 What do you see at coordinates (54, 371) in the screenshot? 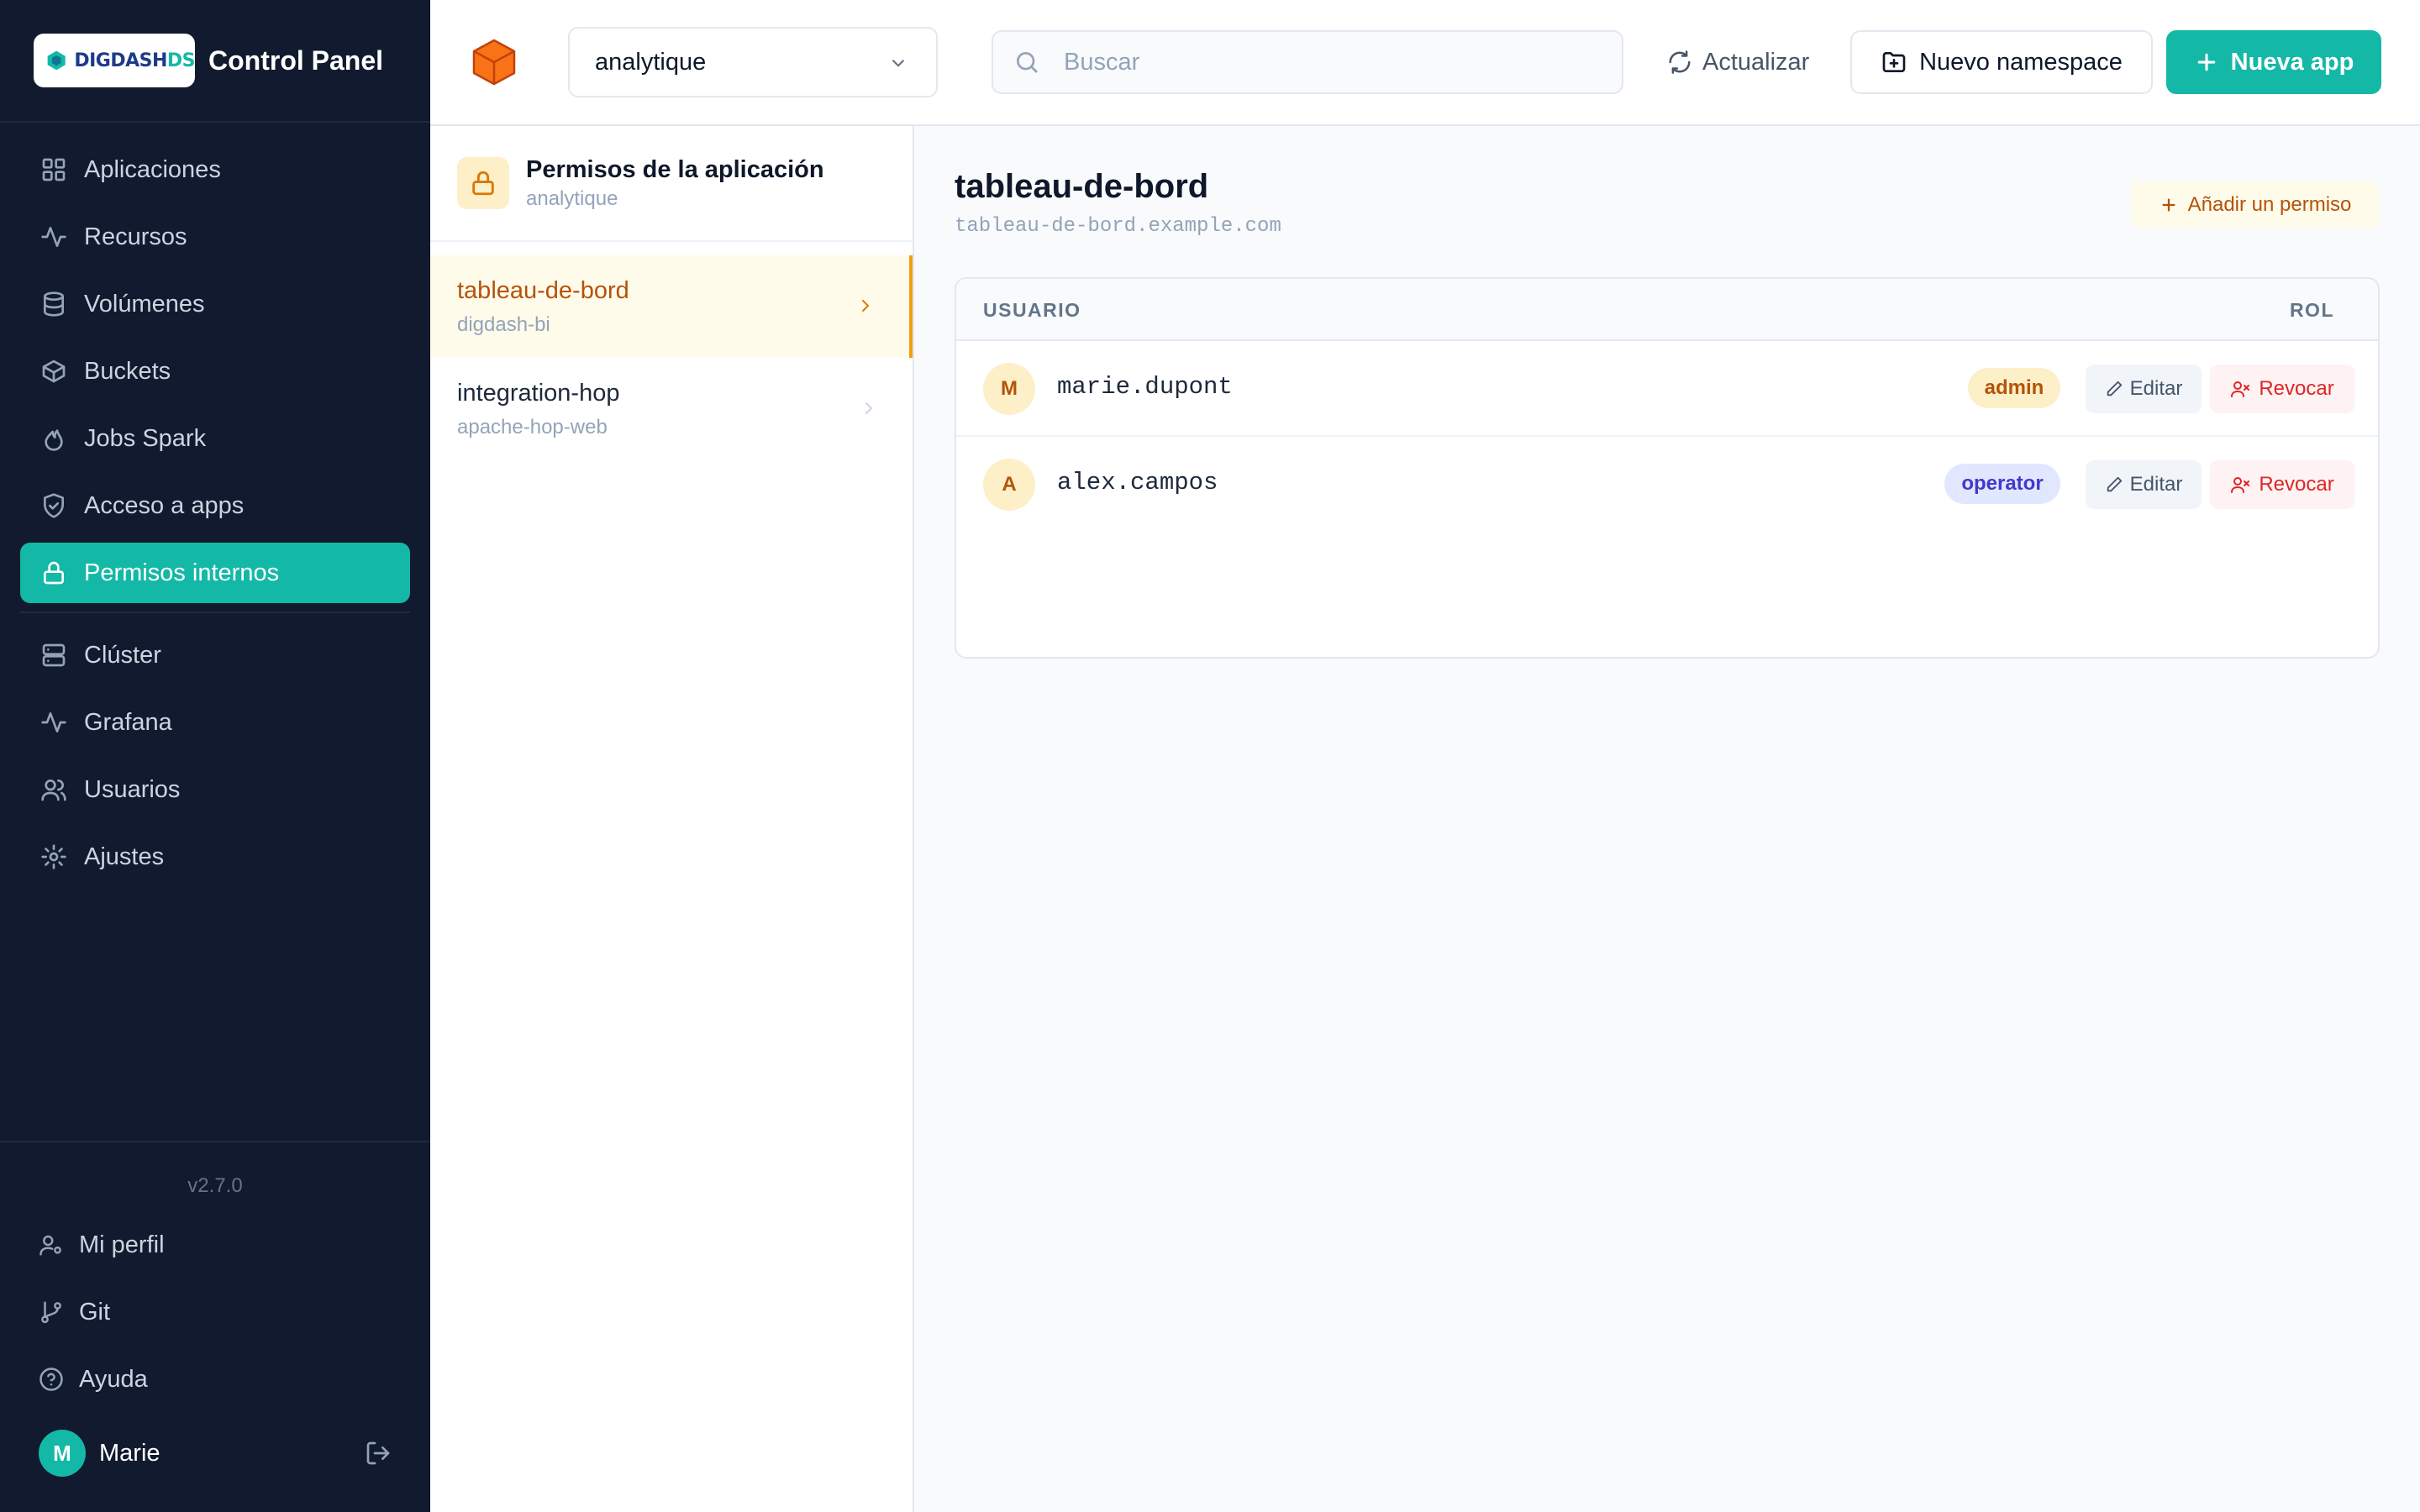
I see `box-icon` at bounding box center [54, 371].